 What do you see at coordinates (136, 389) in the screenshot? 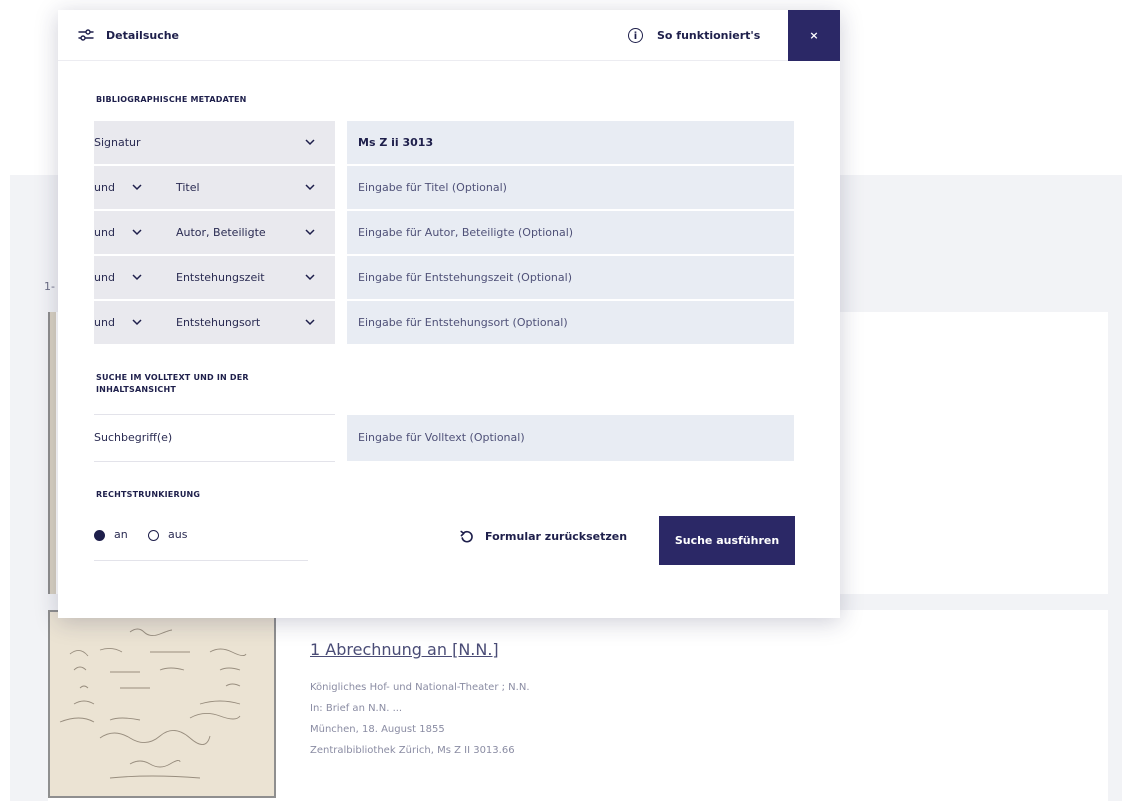
I see `fulltext-section-label-line: INHALTSANSICHT` at bounding box center [136, 389].